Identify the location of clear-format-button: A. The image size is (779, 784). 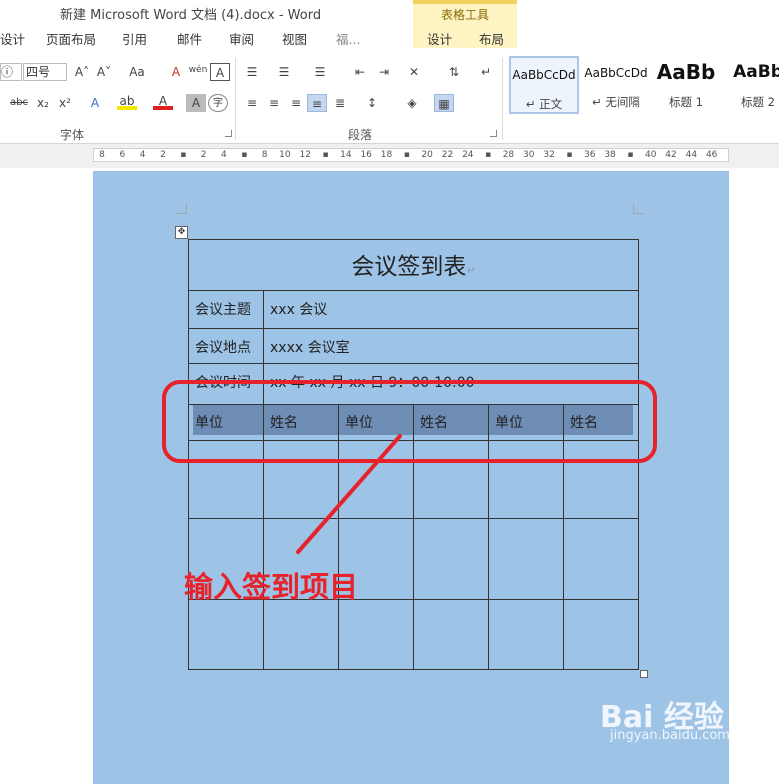
(176, 72).